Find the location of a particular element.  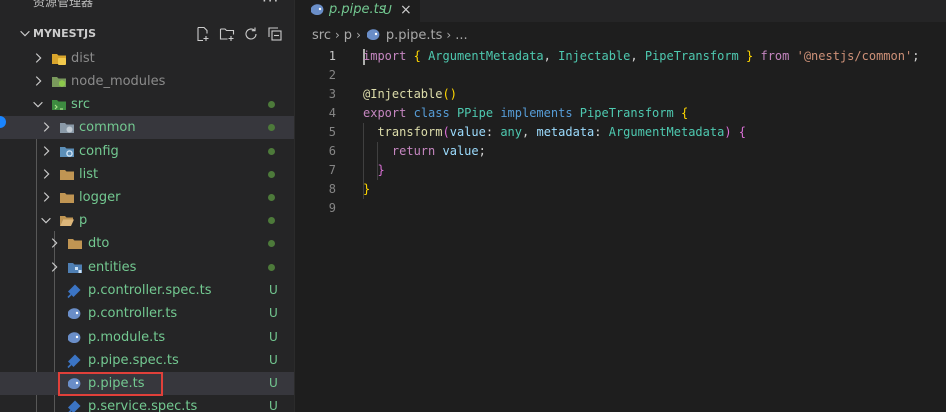

more-actions-icon: ··· is located at coordinates (270, 5).